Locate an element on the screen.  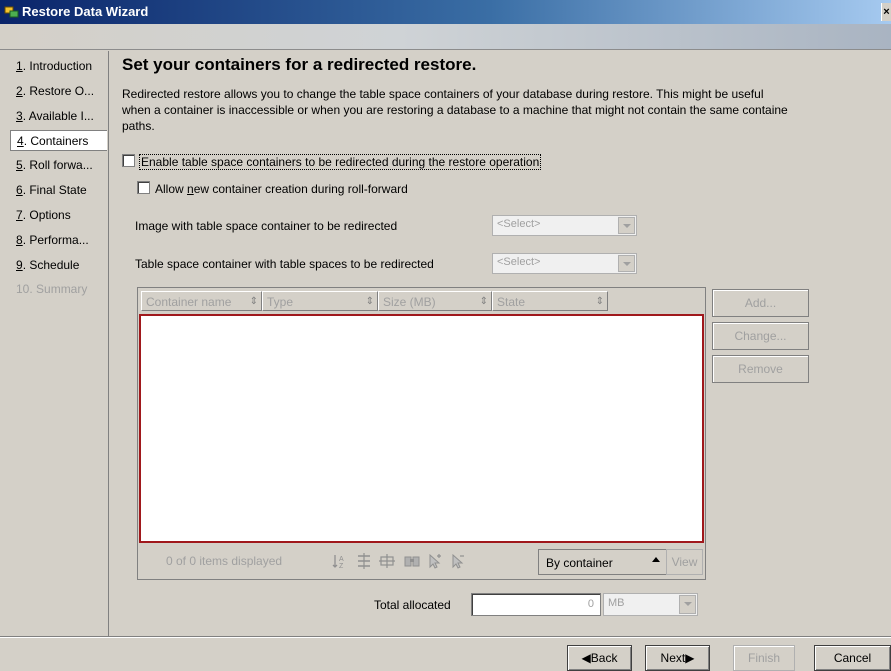
back-button: ◀Back is located at coordinates (599, 658).